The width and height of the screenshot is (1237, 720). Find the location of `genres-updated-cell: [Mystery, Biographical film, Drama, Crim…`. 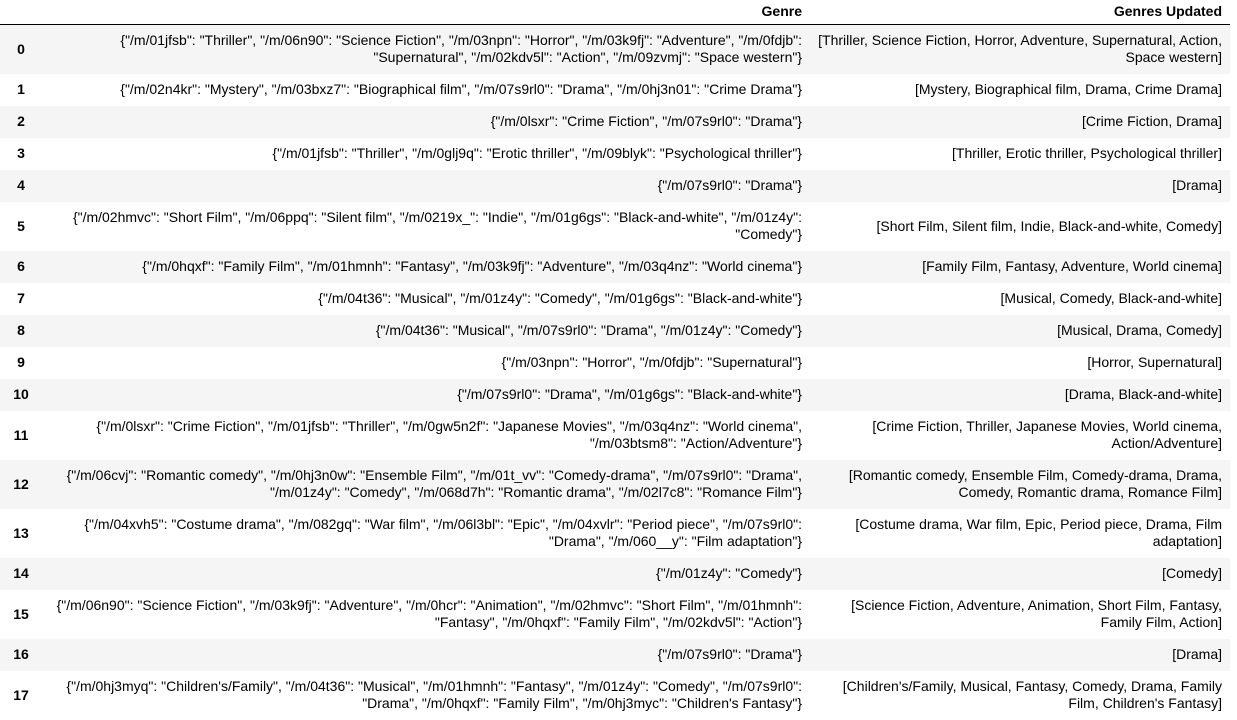

genres-updated-cell: [Mystery, Biographical film, Drama, Crim… is located at coordinates (1068, 89).